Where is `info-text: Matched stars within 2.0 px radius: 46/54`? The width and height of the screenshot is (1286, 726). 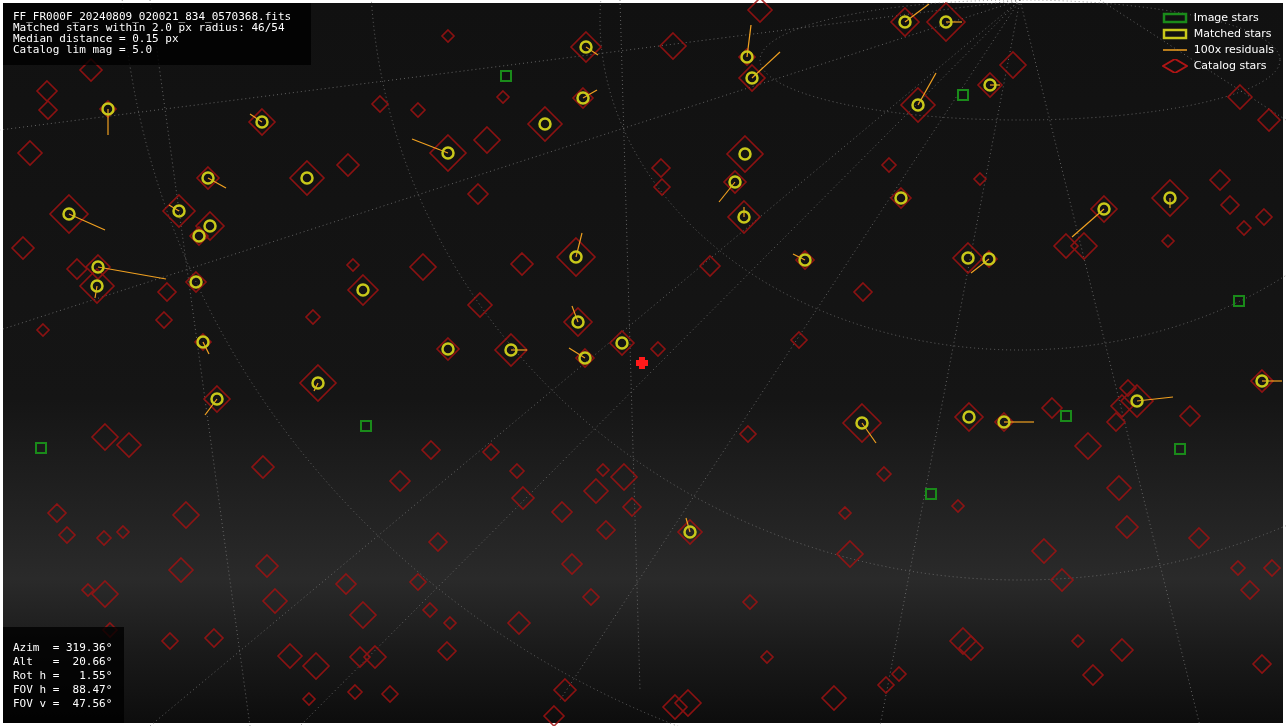 info-text: Matched stars within 2.0 px radius: 46/54 is located at coordinates (149, 27).